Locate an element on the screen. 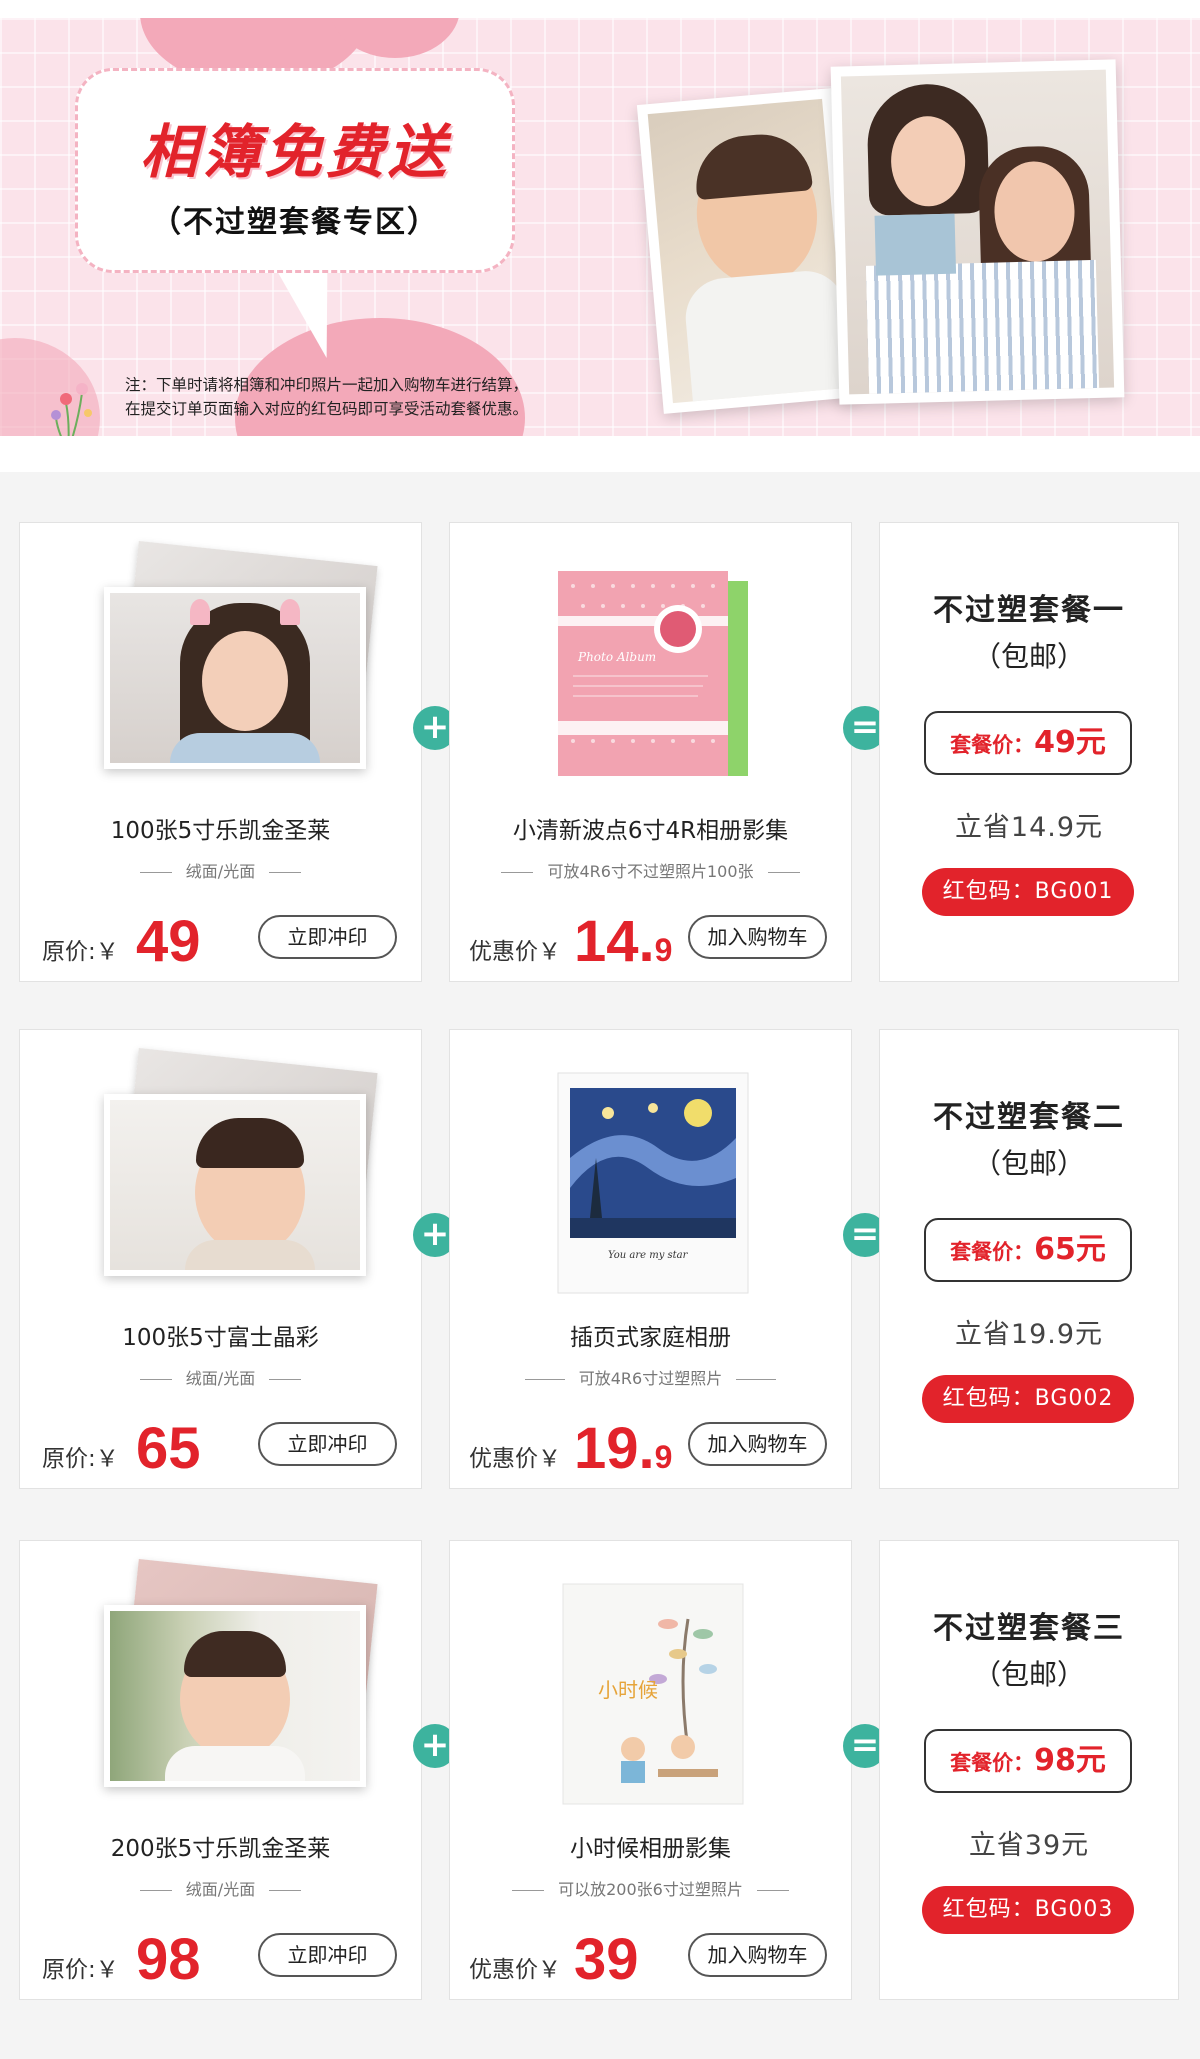 Image resolution: width=1200 pixels, height=2059 pixels. album-title: 小时候相册影集 is located at coordinates (650, 1849).